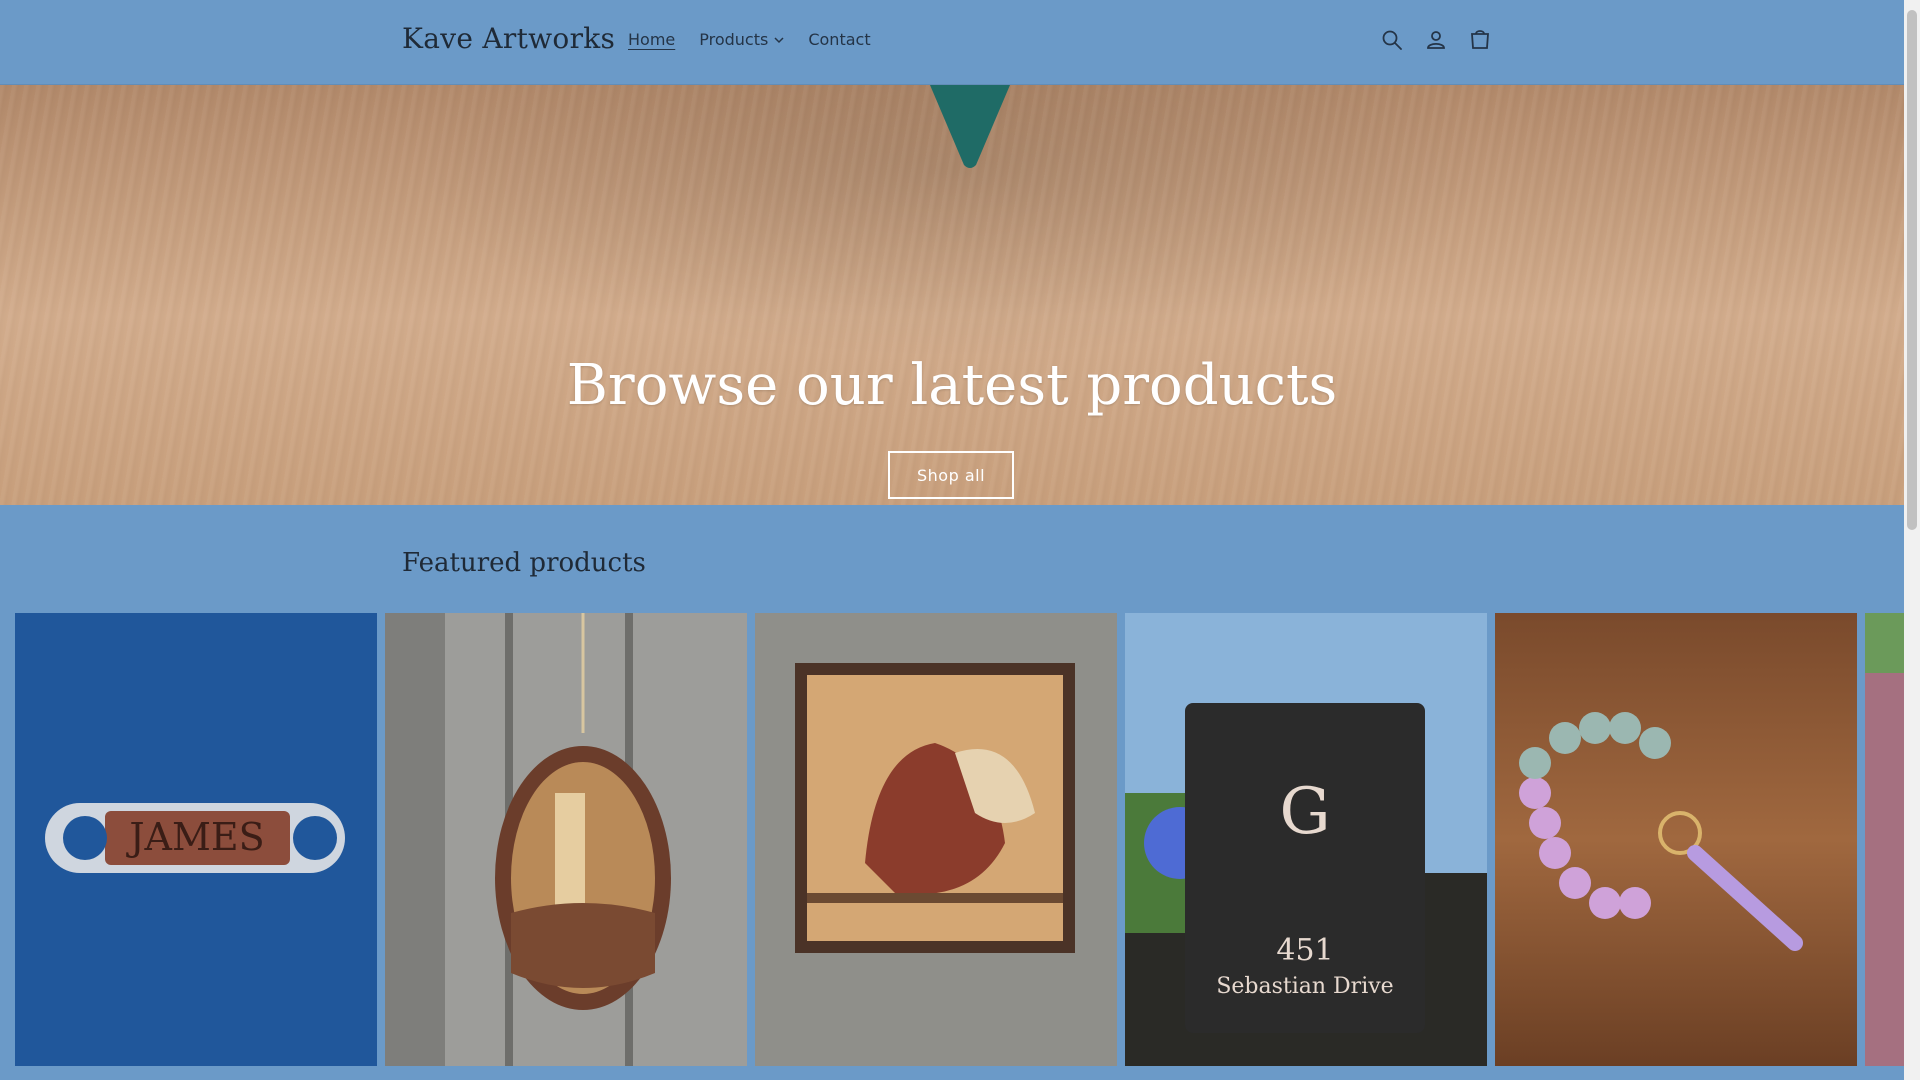 This screenshot has width=1920, height=1080. What do you see at coordinates (194, 837) in the screenshot?
I see `product-engraving-james: JAMES` at bounding box center [194, 837].